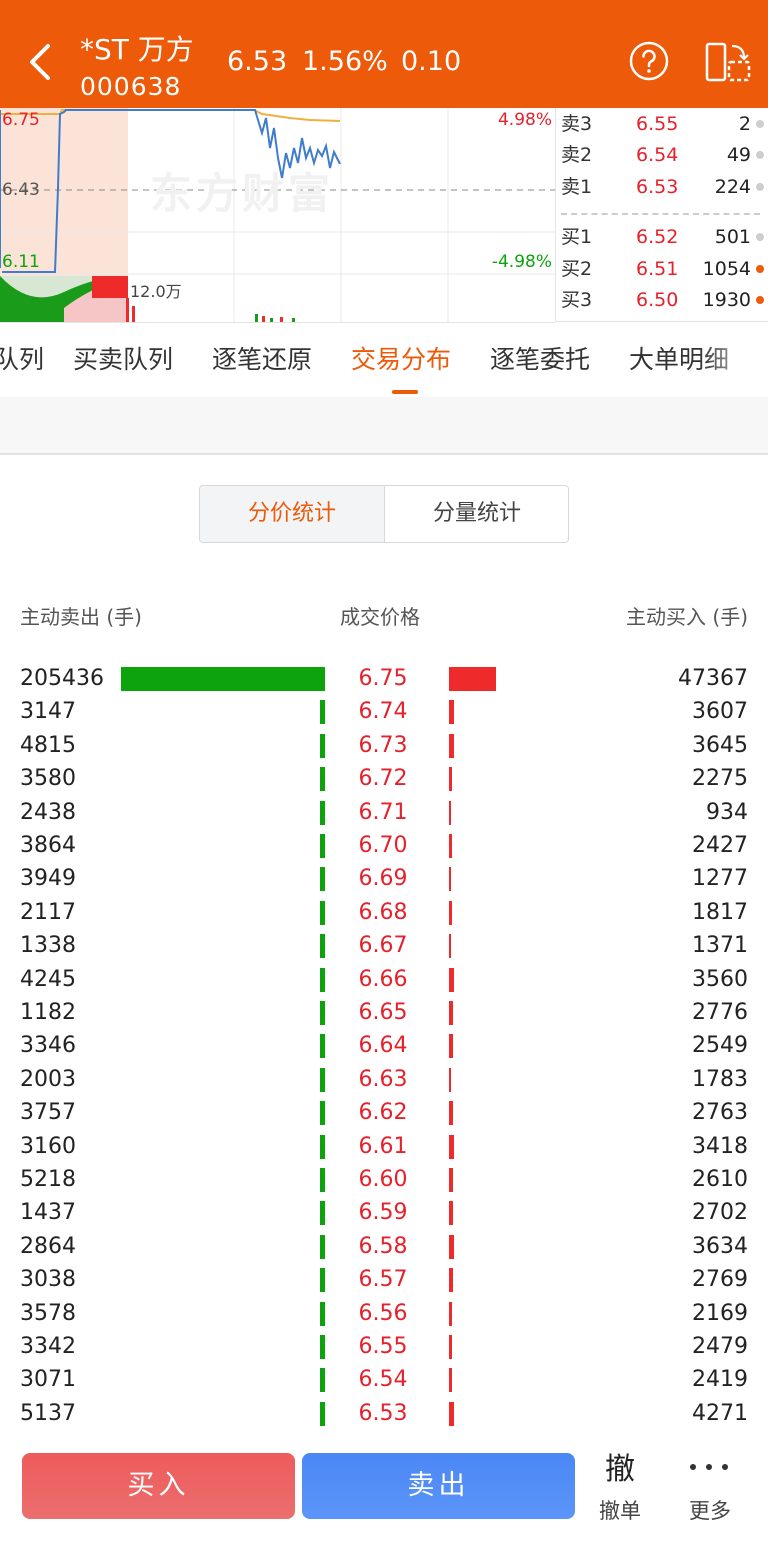  Describe the element at coordinates (710, 1510) in the screenshot. I see `more-label: 更多` at that location.